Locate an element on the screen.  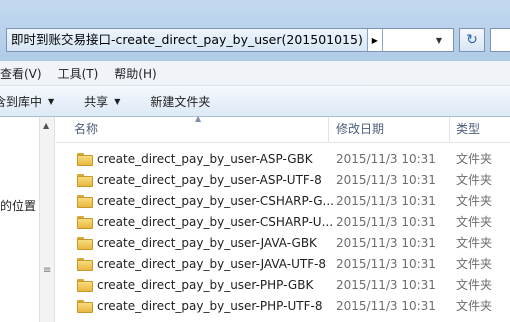
column-header-name: 名称 is located at coordinates (86, 129).